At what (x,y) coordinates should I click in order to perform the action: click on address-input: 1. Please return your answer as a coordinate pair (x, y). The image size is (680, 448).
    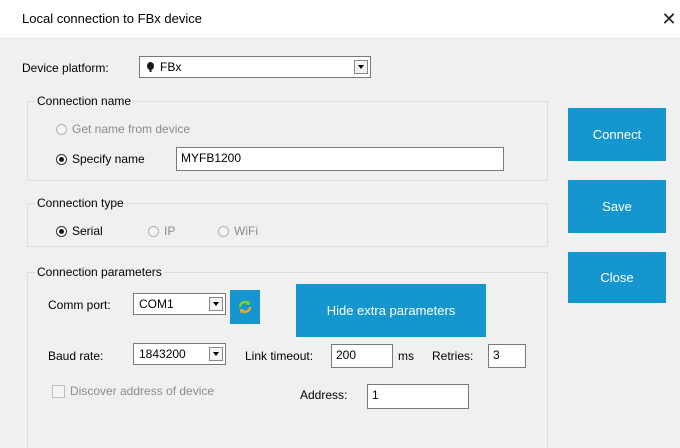
    Looking at the image, I should click on (418, 396).